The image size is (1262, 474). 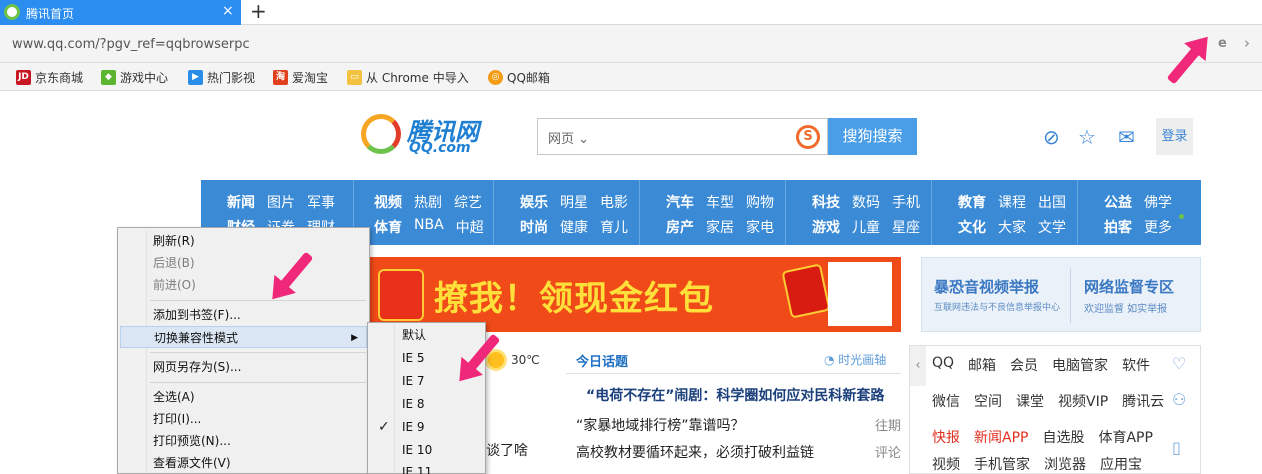 I want to click on user-icon: ⚇, so click(x=1179, y=399).